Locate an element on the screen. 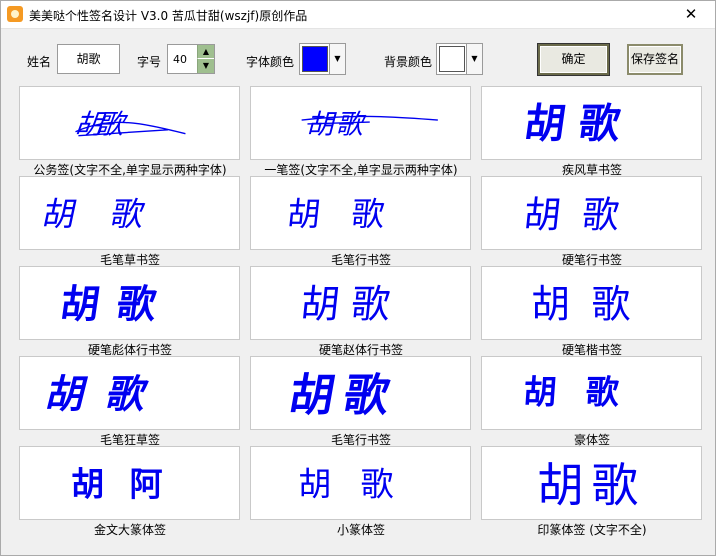  bg-color-picker: ▼ is located at coordinates (459, 59).